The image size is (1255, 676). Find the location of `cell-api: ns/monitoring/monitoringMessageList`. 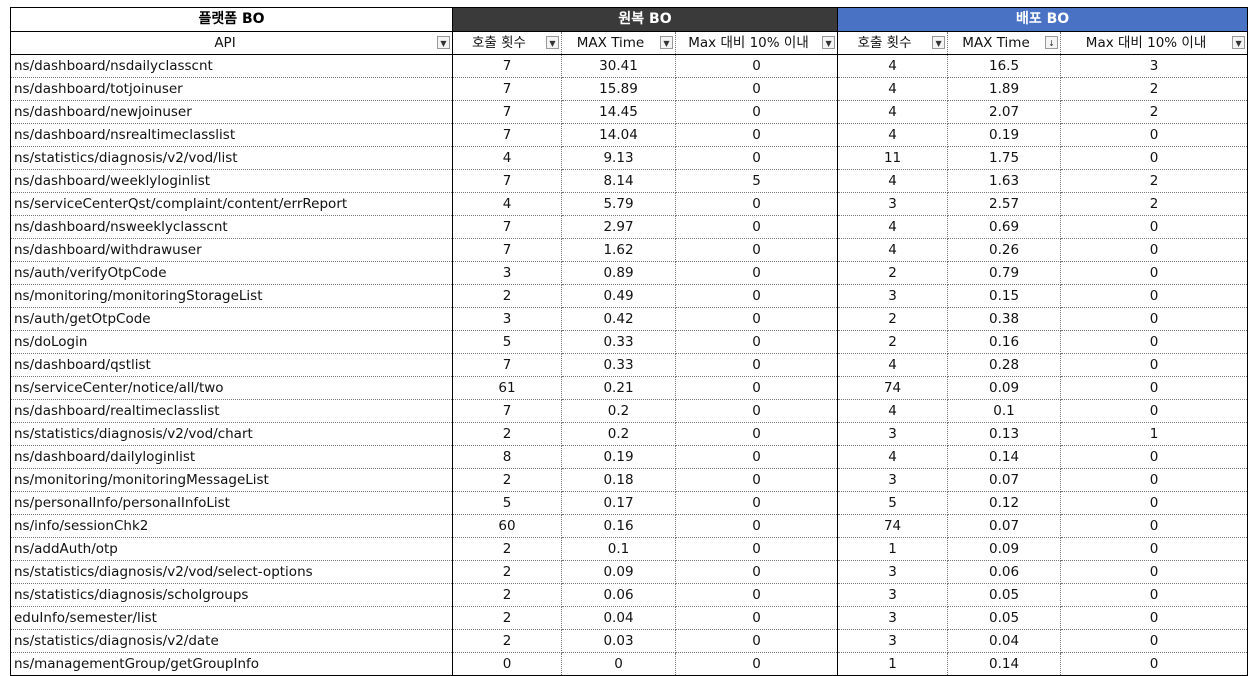

cell-api: ns/monitoring/monitoringMessageList is located at coordinates (231, 480).